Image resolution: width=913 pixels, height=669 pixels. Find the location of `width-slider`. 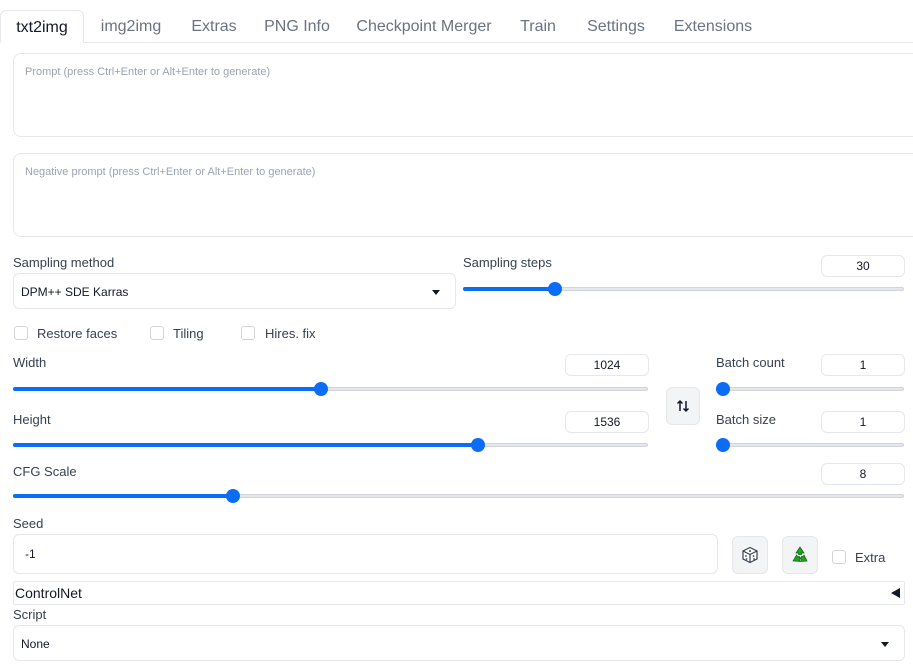

width-slider is located at coordinates (330, 389).